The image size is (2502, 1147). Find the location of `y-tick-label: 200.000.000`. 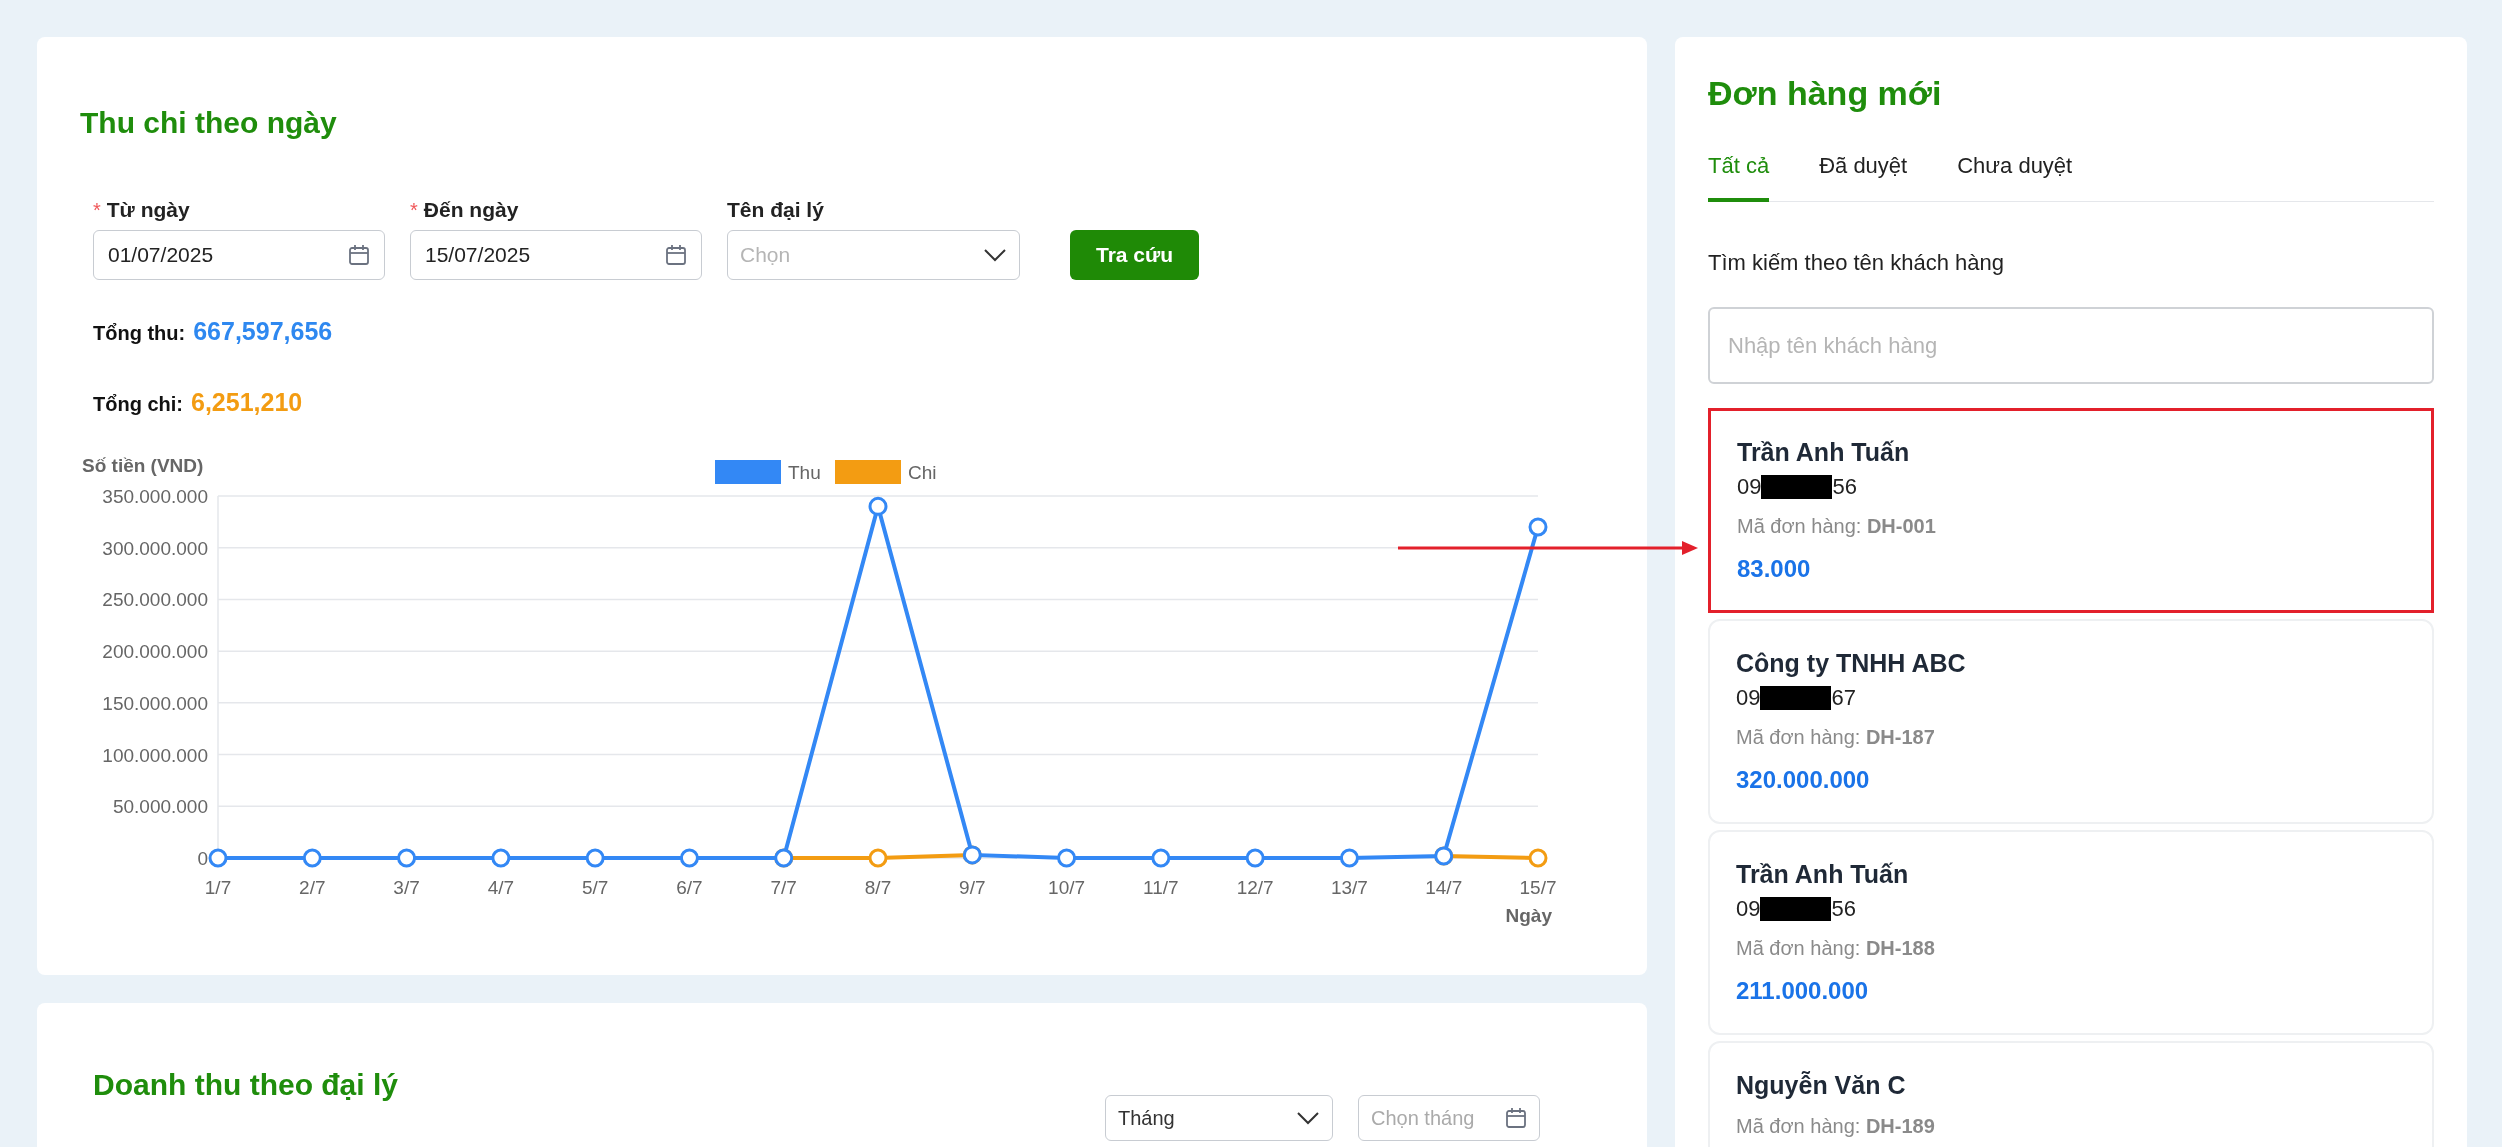

y-tick-label: 200.000.000 is located at coordinates (155, 651).